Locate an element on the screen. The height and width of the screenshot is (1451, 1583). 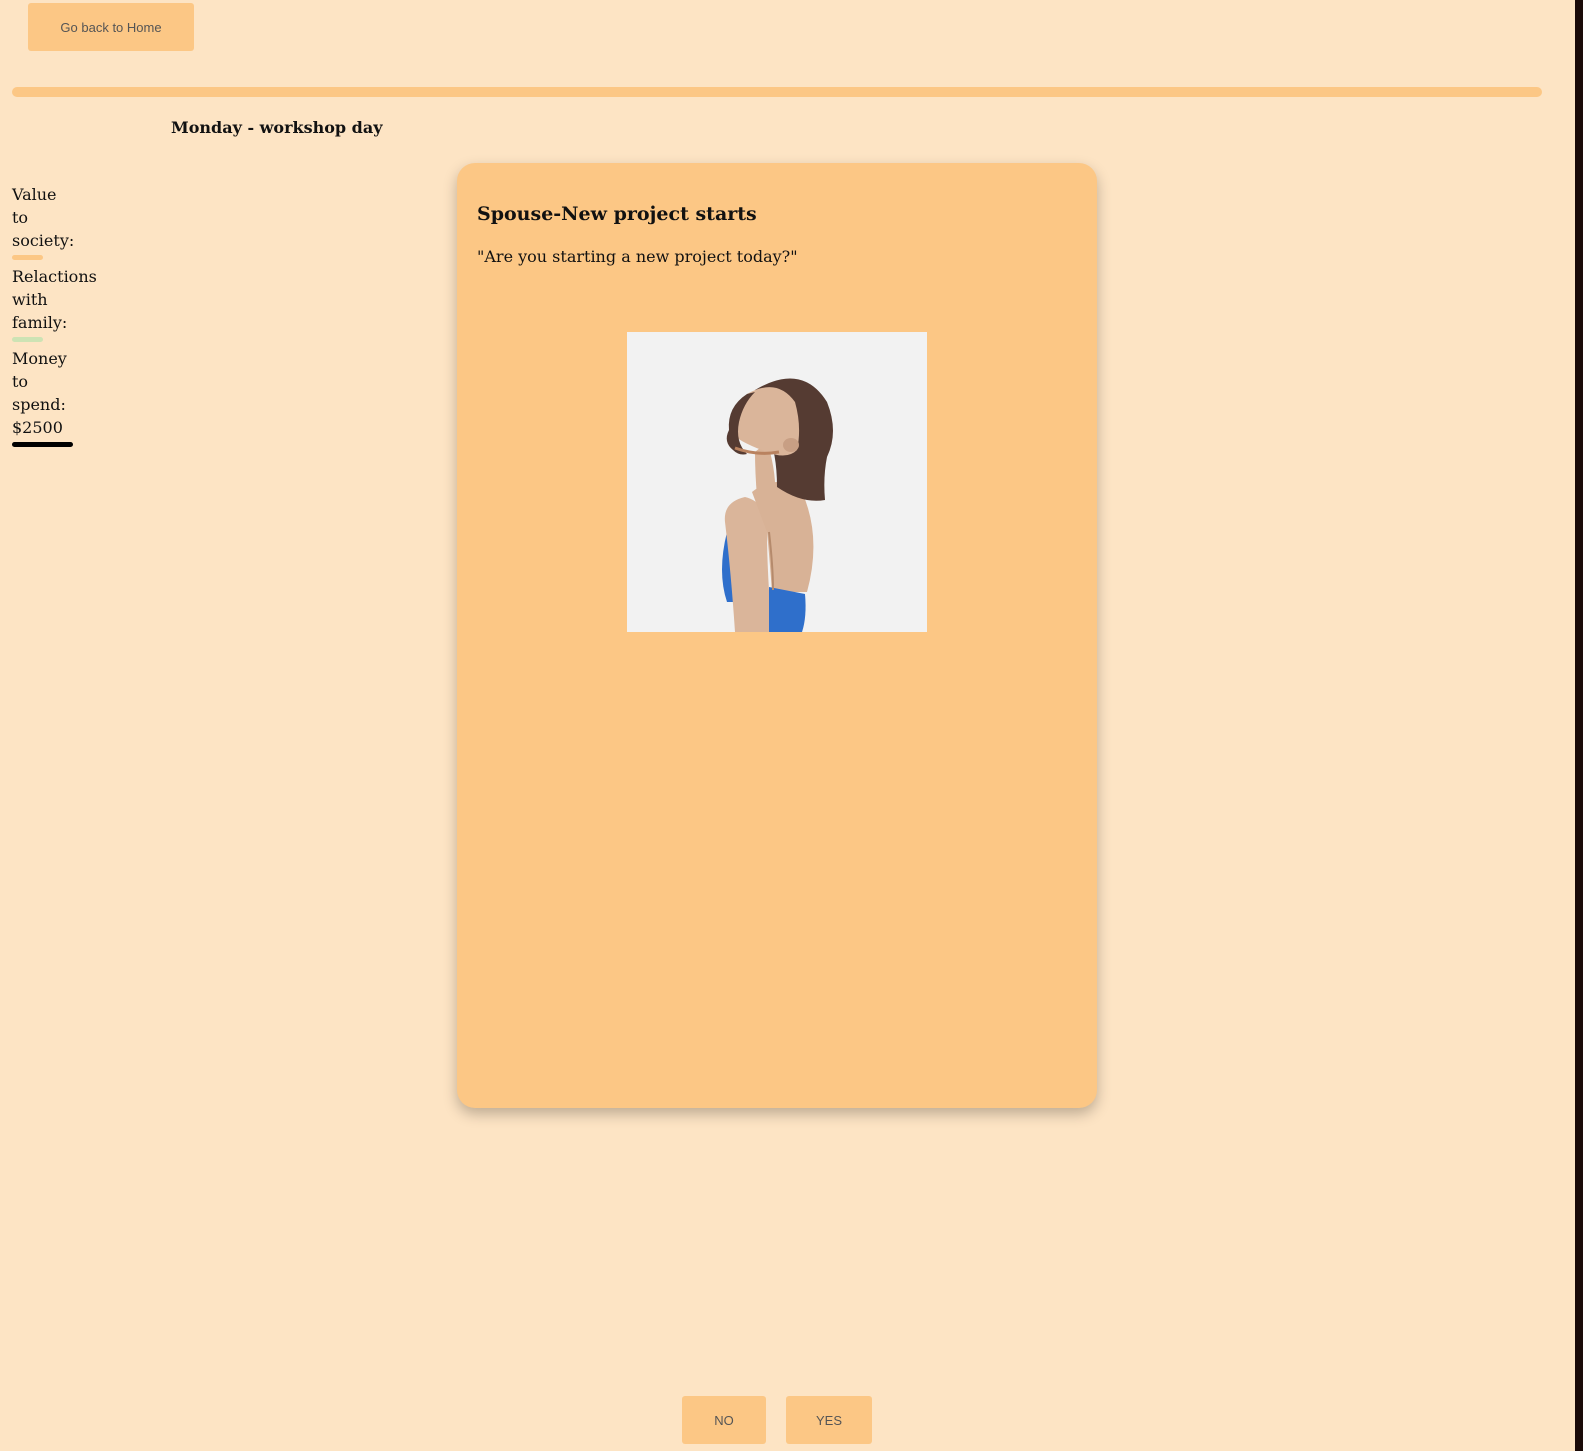
stat-label: Relactions with family: is located at coordinates (54, 299).